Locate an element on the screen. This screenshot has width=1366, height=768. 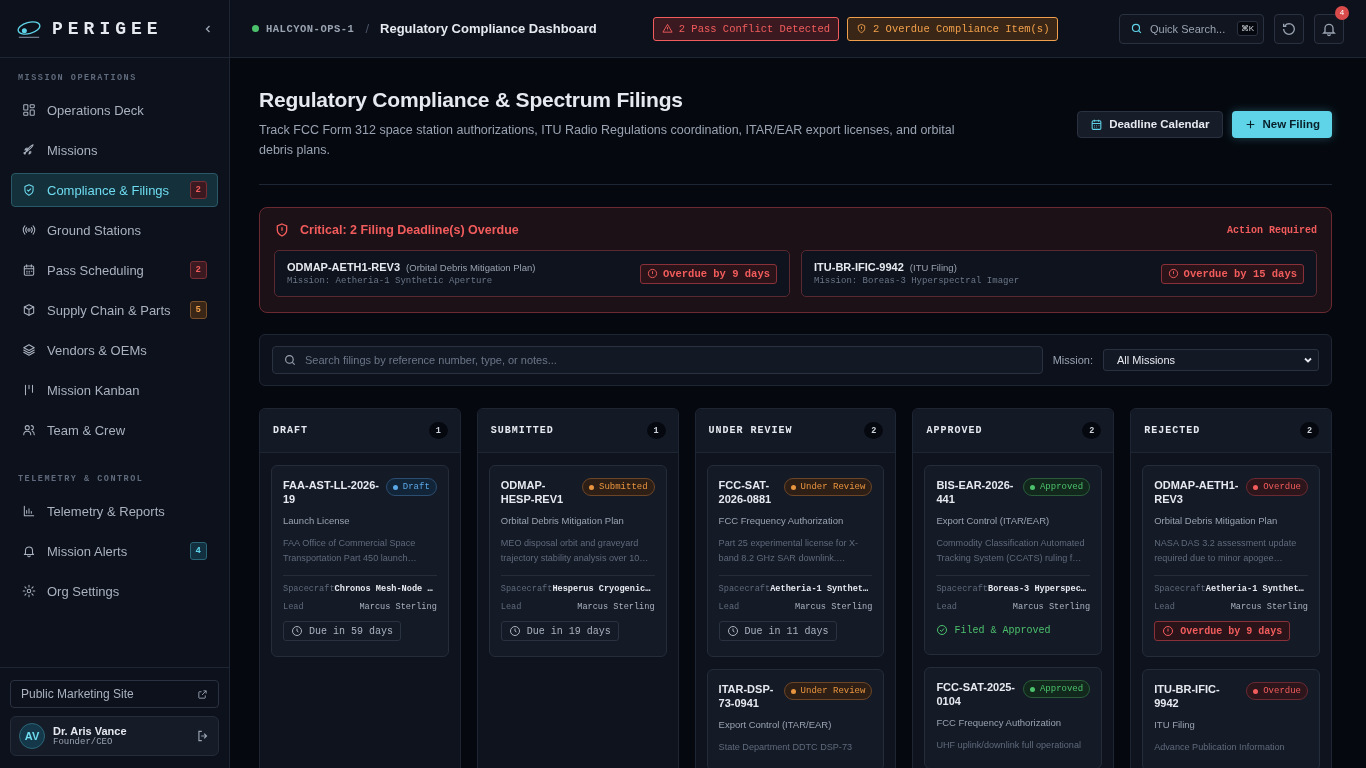
shield-alert-icon is located at coordinates (282, 230).